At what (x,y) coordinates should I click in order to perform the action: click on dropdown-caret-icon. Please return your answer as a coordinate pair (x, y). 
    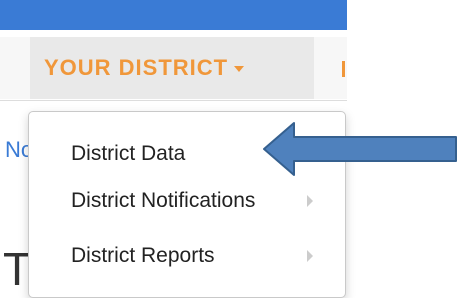
    Looking at the image, I should click on (239, 69).